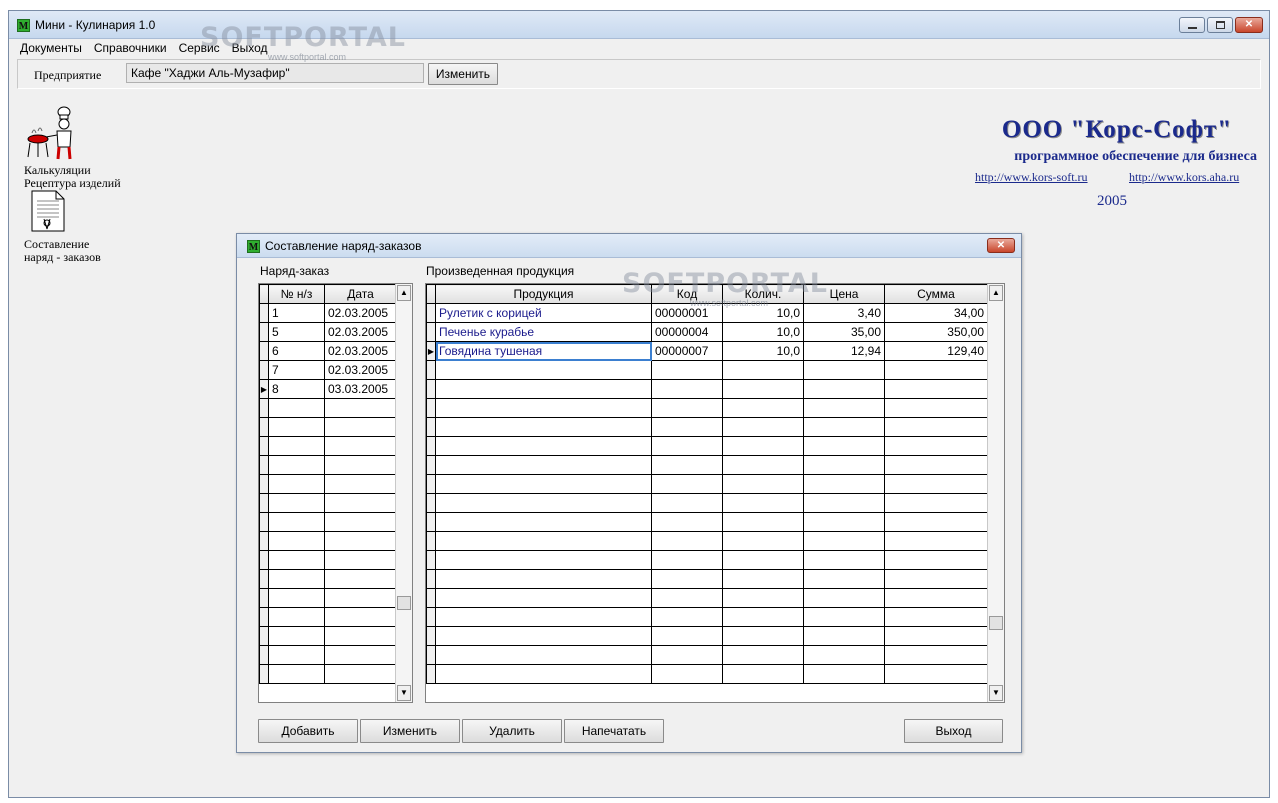  What do you see at coordinates (707, 351) in the screenshot?
I see `table-row: ▶ Говядина тушеная 00000007 10,0 12,94 129,40` at bounding box center [707, 351].